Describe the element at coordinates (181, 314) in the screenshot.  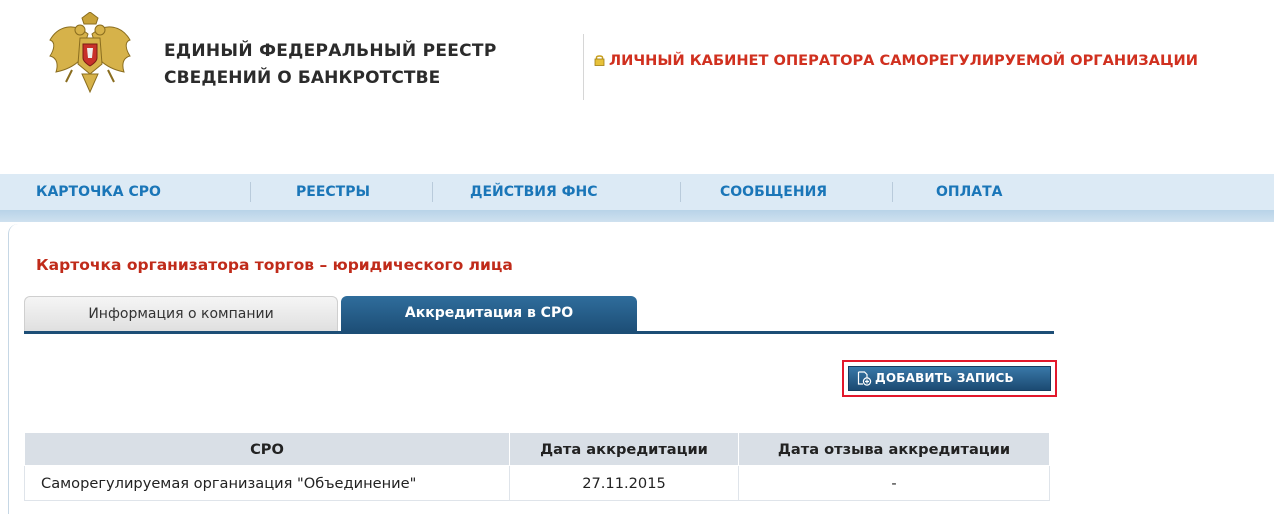
I see `tab-company-info: Информация о компании` at that location.